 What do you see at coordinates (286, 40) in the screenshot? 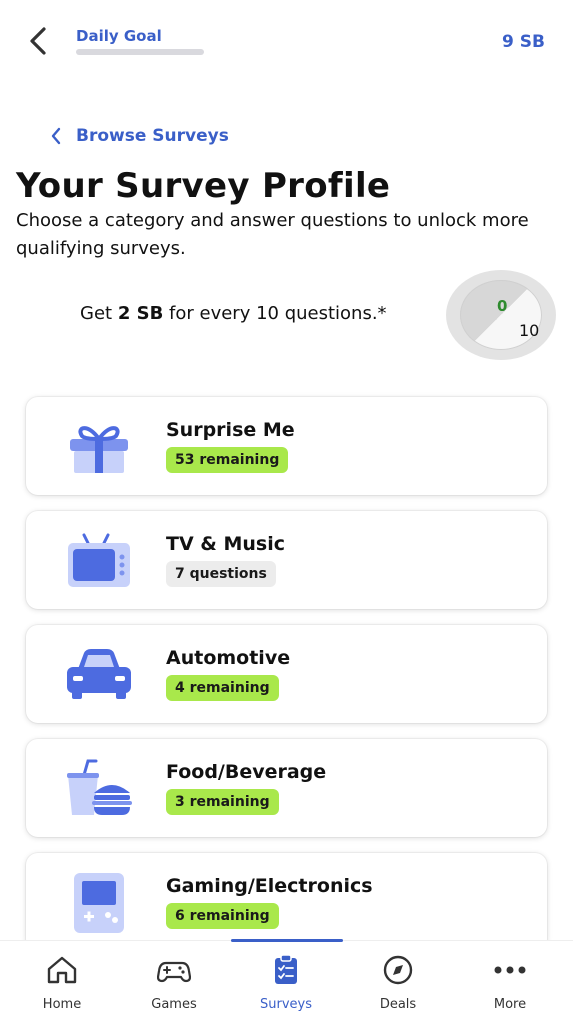
I see `top-bar: Daily Goal 9 SB` at bounding box center [286, 40].